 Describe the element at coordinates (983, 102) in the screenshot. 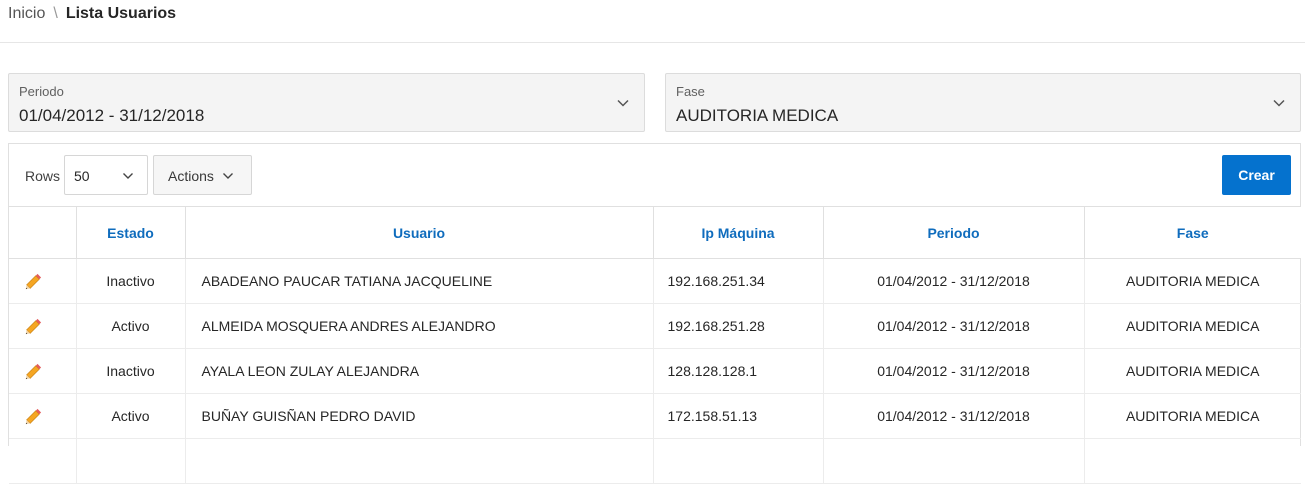

I see `fase-select: Fase AUDITORIA MEDICA` at that location.